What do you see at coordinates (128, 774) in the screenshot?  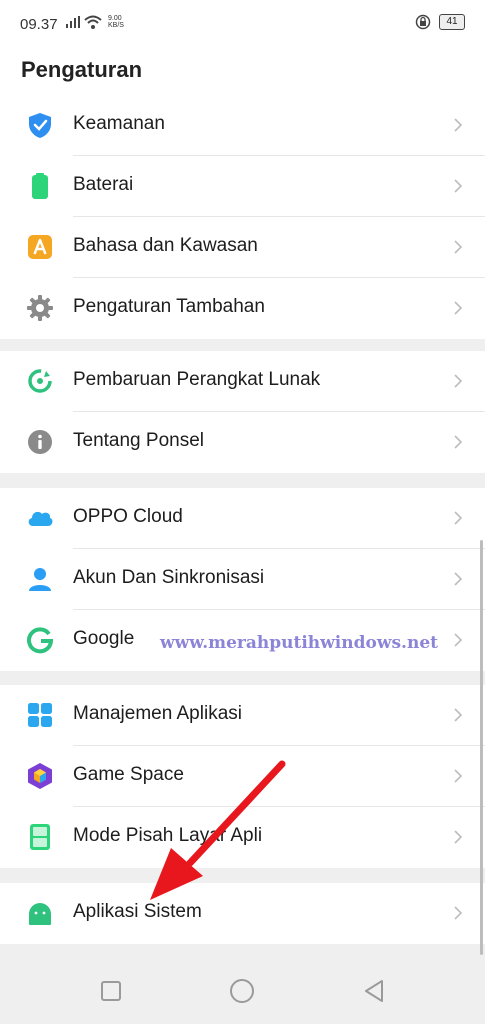 I see `settings-item-label: Game Space` at bounding box center [128, 774].